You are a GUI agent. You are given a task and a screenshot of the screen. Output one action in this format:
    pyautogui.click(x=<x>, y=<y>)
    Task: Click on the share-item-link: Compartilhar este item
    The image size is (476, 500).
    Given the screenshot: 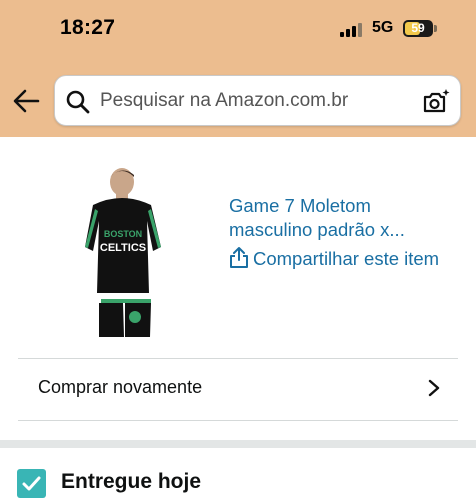 What is the action you would take?
    pyautogui.click(x=344, y=258)
    